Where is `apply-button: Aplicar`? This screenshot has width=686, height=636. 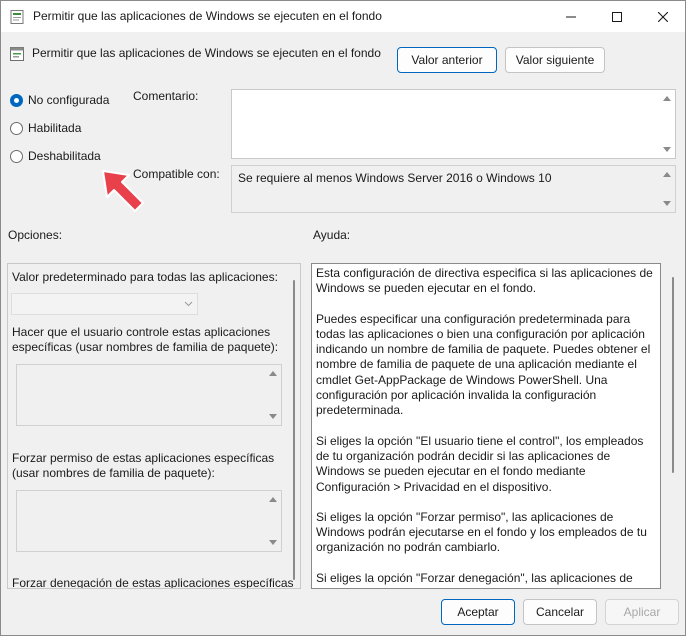
apply-button: Aplicar is located at coordinates (642, 612).